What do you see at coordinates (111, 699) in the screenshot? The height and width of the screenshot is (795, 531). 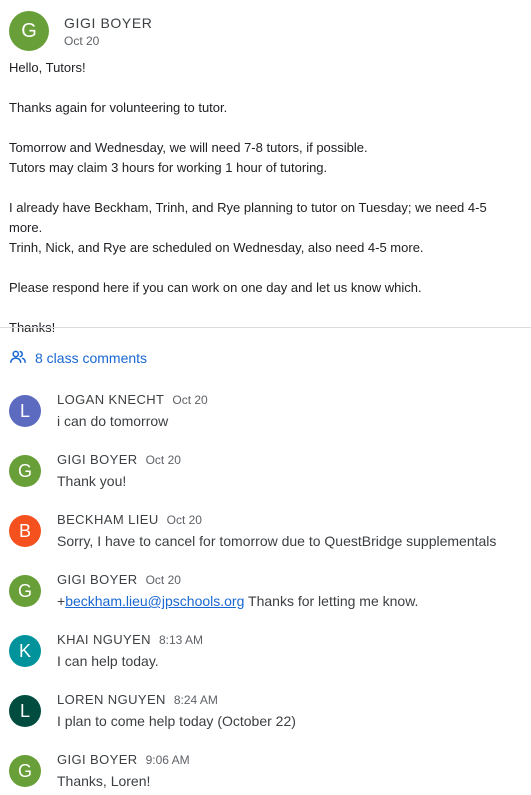 I see `comment-author-name: LOREN NGUYEN` at bounding box center [111, 699].